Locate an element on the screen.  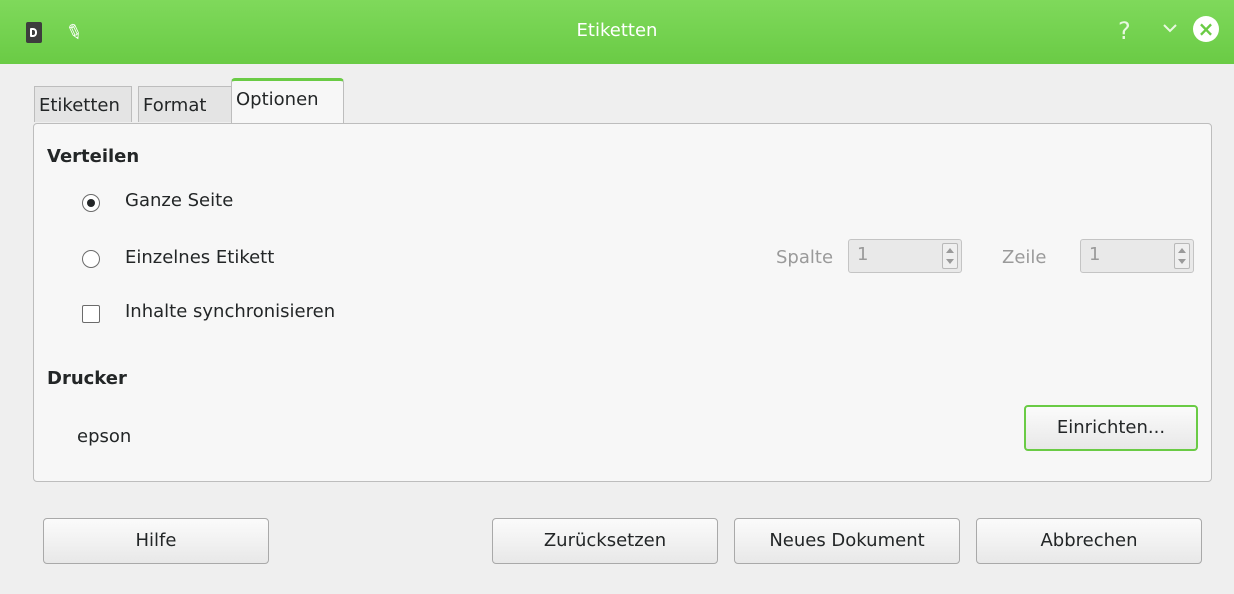
printer-heading: Drucker is located at coordinates (87, 378).